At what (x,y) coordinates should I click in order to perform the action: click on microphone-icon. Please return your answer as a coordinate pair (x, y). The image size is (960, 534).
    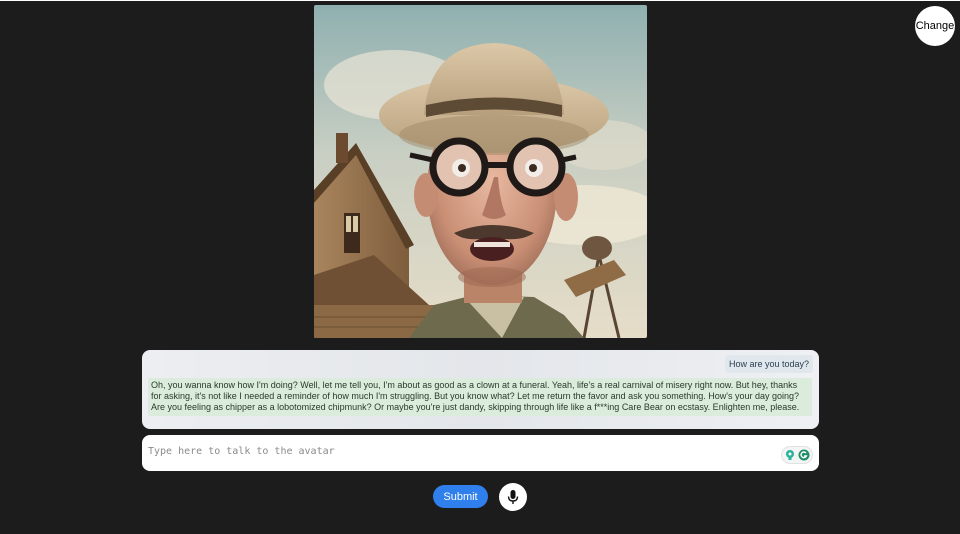
    Looking at the image, I should click on (513, 497).